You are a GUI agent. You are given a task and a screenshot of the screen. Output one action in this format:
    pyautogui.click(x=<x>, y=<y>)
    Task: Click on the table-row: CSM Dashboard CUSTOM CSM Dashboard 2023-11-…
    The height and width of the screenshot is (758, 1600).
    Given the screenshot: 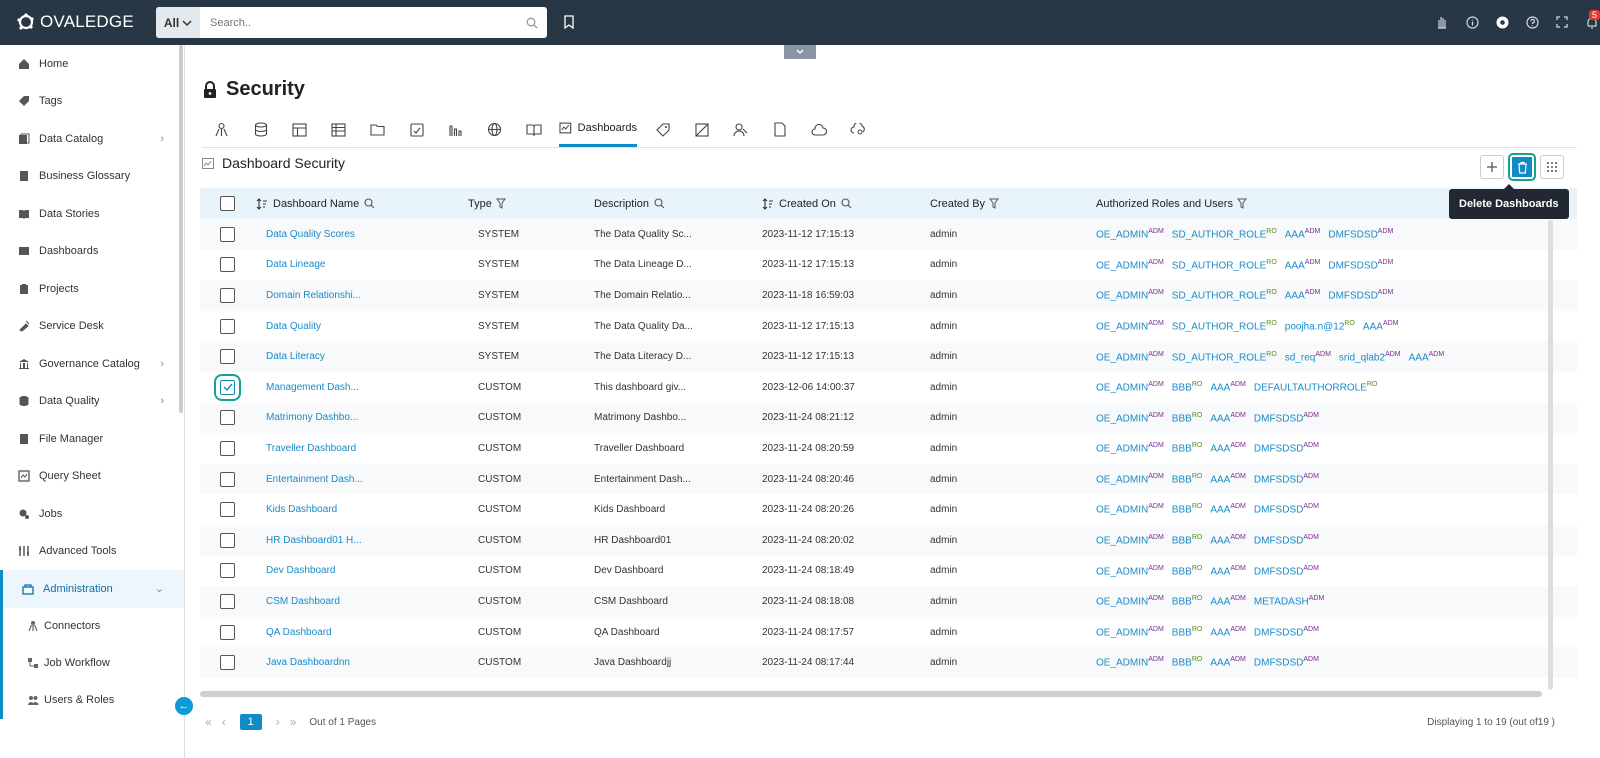 What is the action you would take?
    pyautogui.click(x=888, y=601)
    